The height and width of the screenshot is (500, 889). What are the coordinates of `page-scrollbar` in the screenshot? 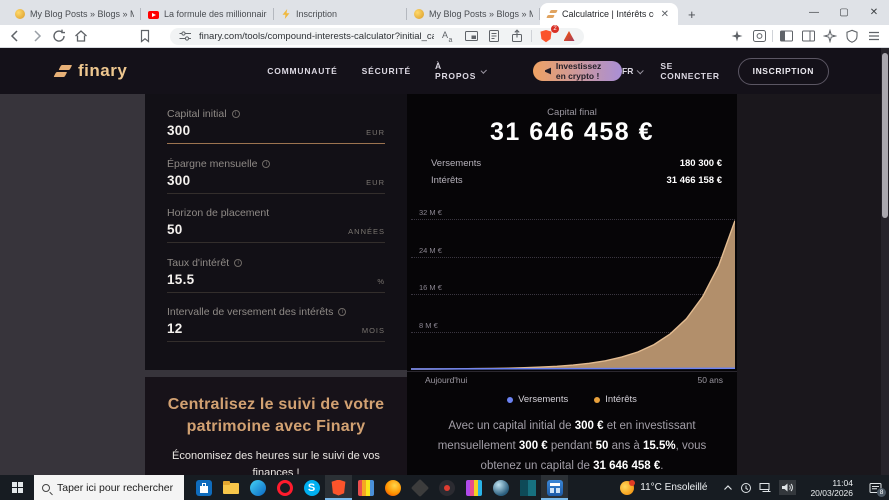 It's located at (885, 261).